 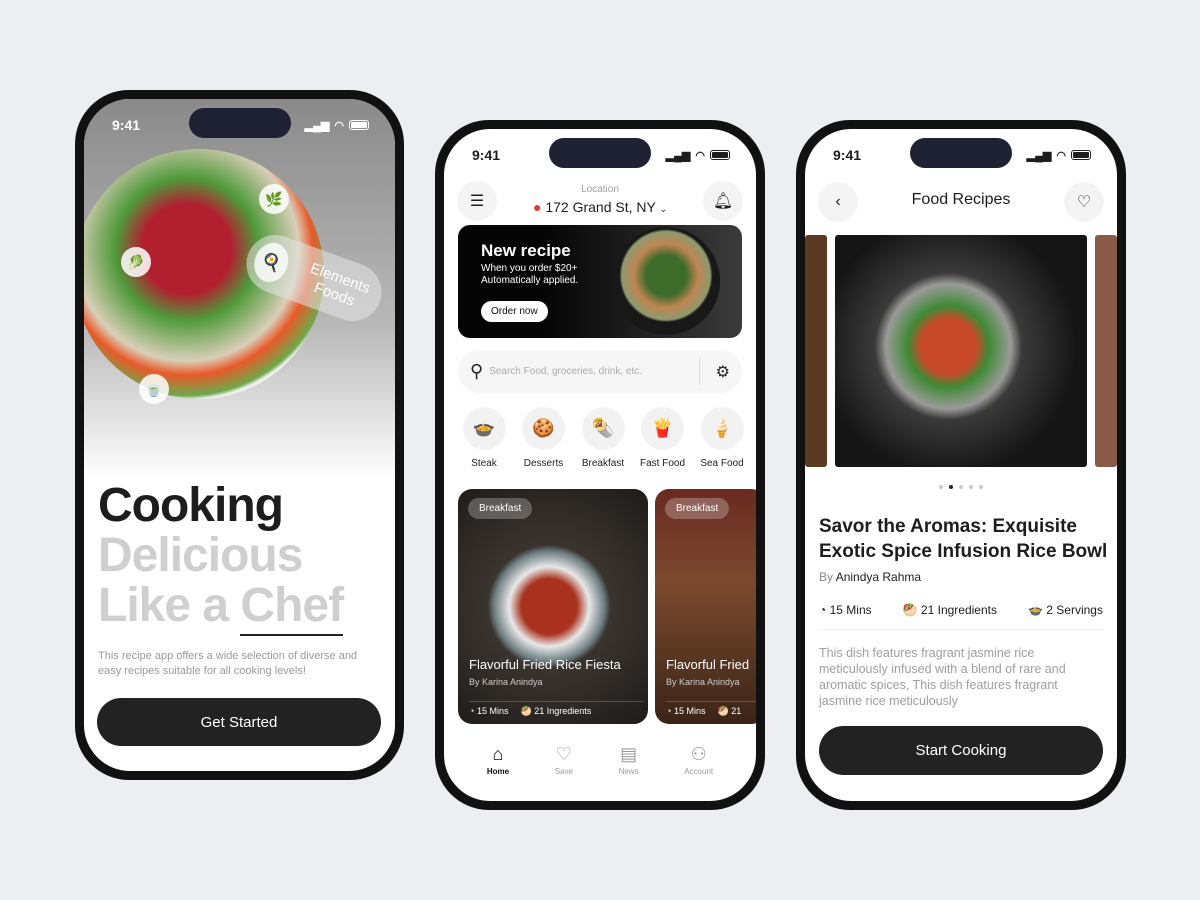 What do you see at coordinates (239, 722) in the screenshot?
I see `get-started-button: Get Started` at bounding box center [239, 722].